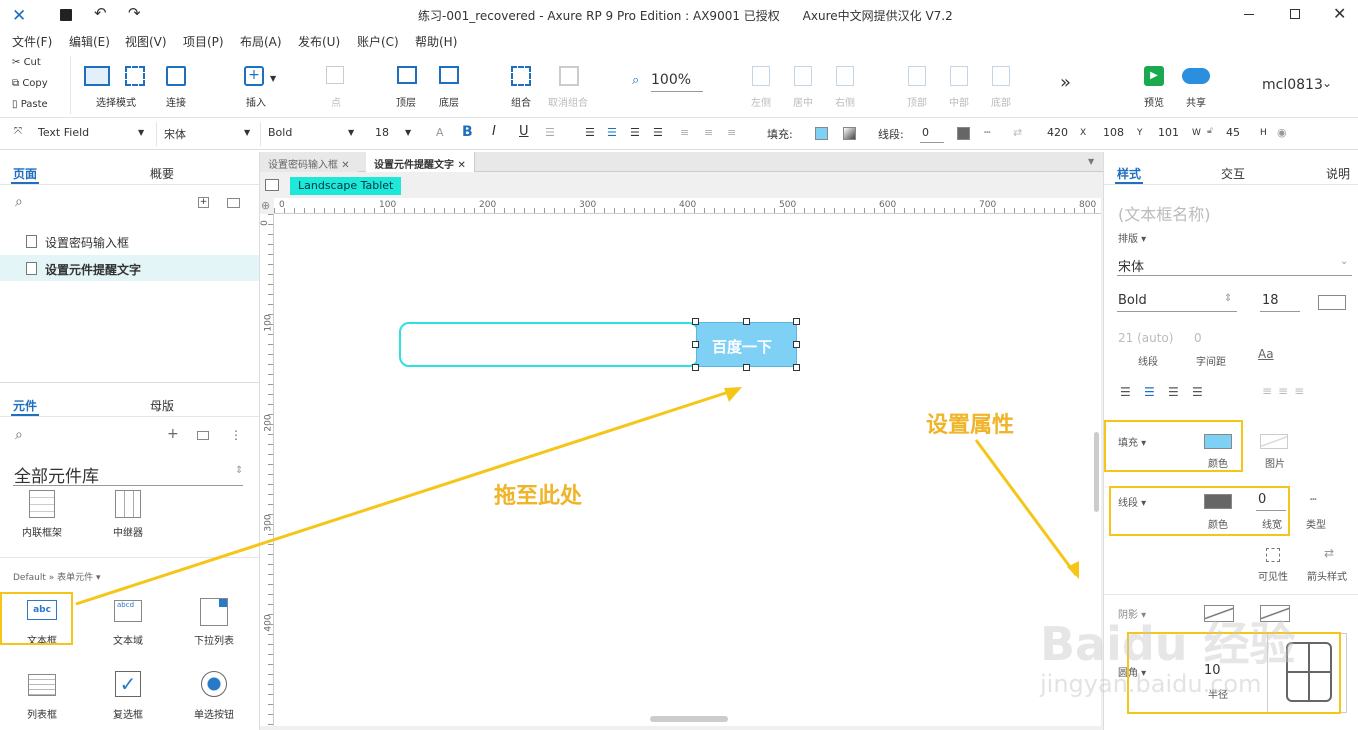 The width and height of the screenshot is (1358, 730). What do you see at coordinates (1096, 472) in the screenshot?
I see `vertical-scrollbar` at bounding box center [1096, 472].